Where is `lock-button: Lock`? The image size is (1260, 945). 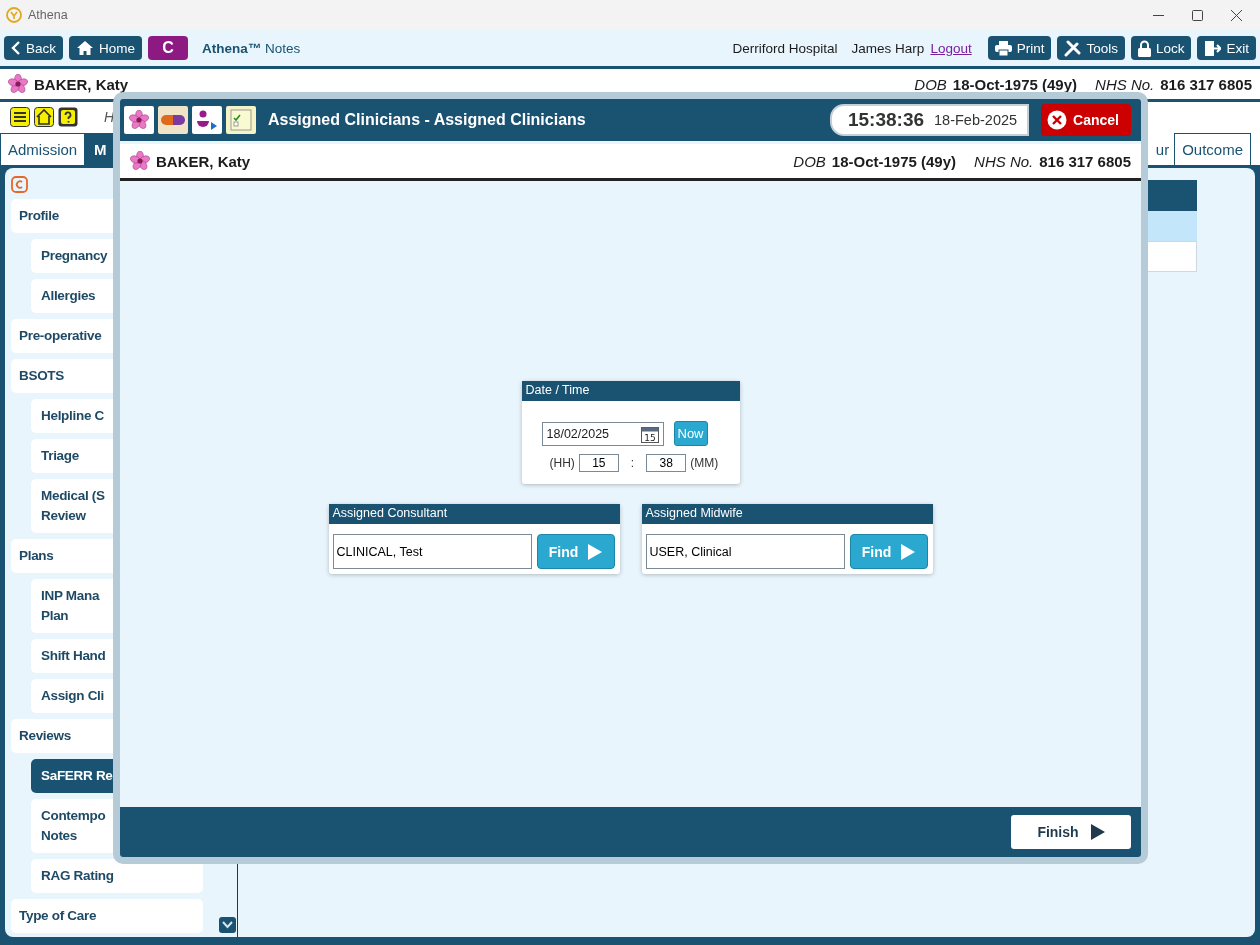
lock-button: Lock is located at coordinates (1161, 48).